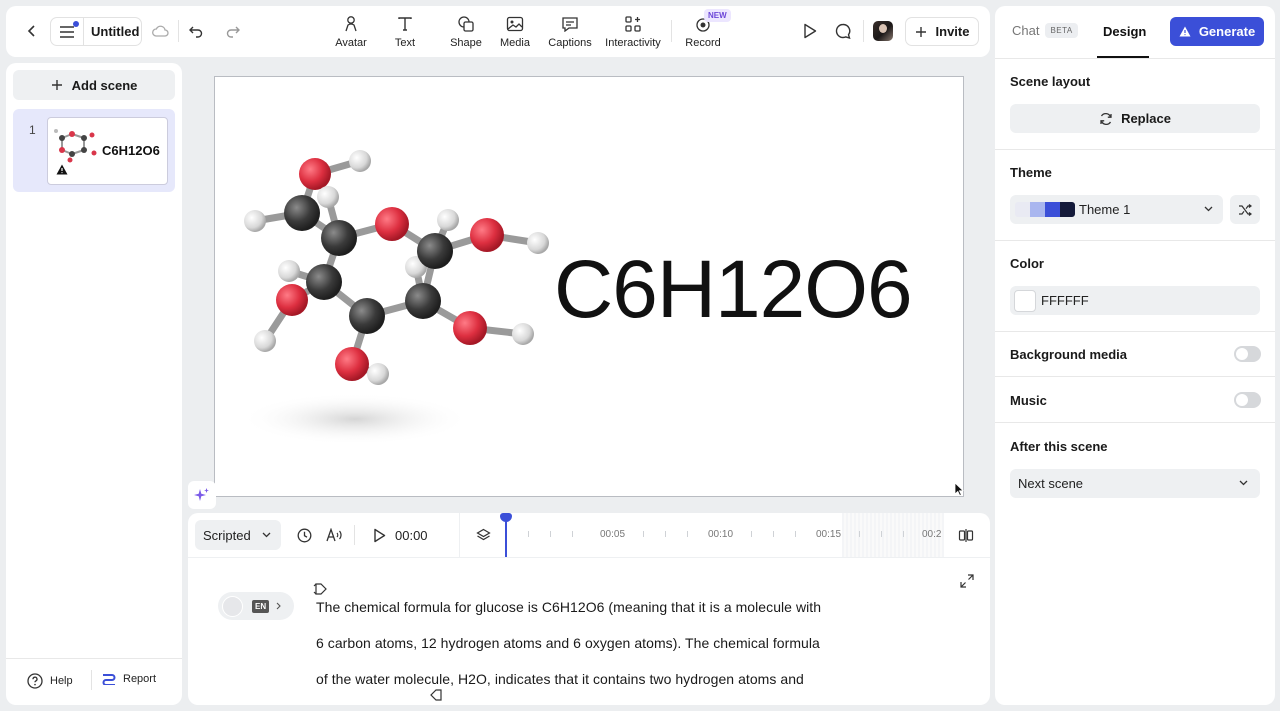 The height and width of the screenshot is (711, 1280). Describe the element at coordinates (35, 681) in the screenshot. I see `help-icon` at that location.